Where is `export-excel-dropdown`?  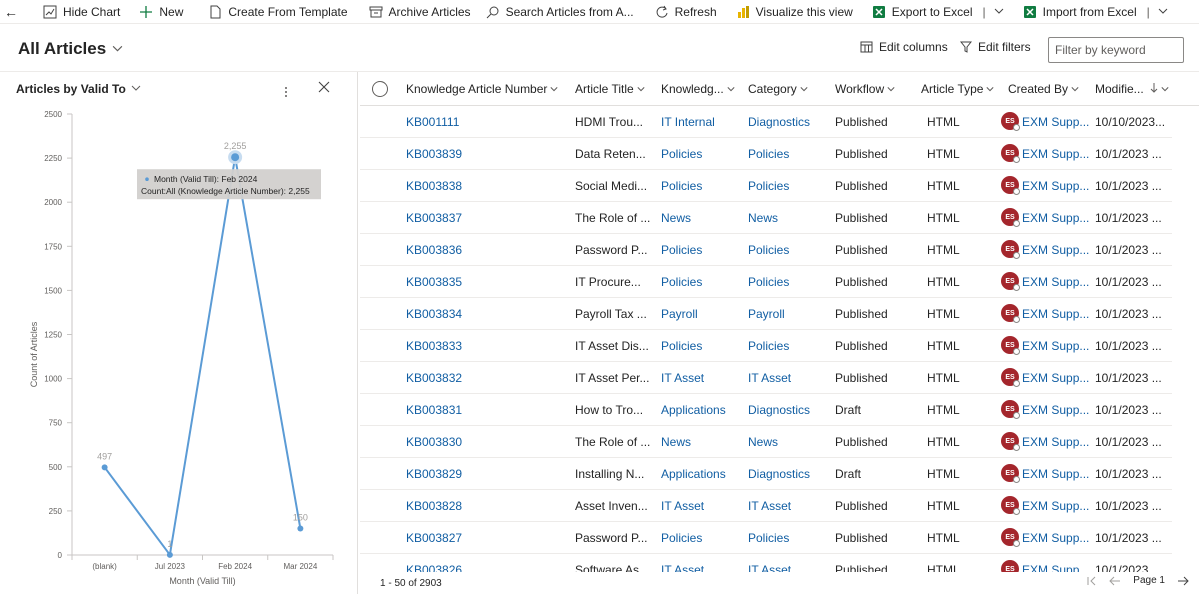 export-excel-dropdown is located at coordinates (999, 12).